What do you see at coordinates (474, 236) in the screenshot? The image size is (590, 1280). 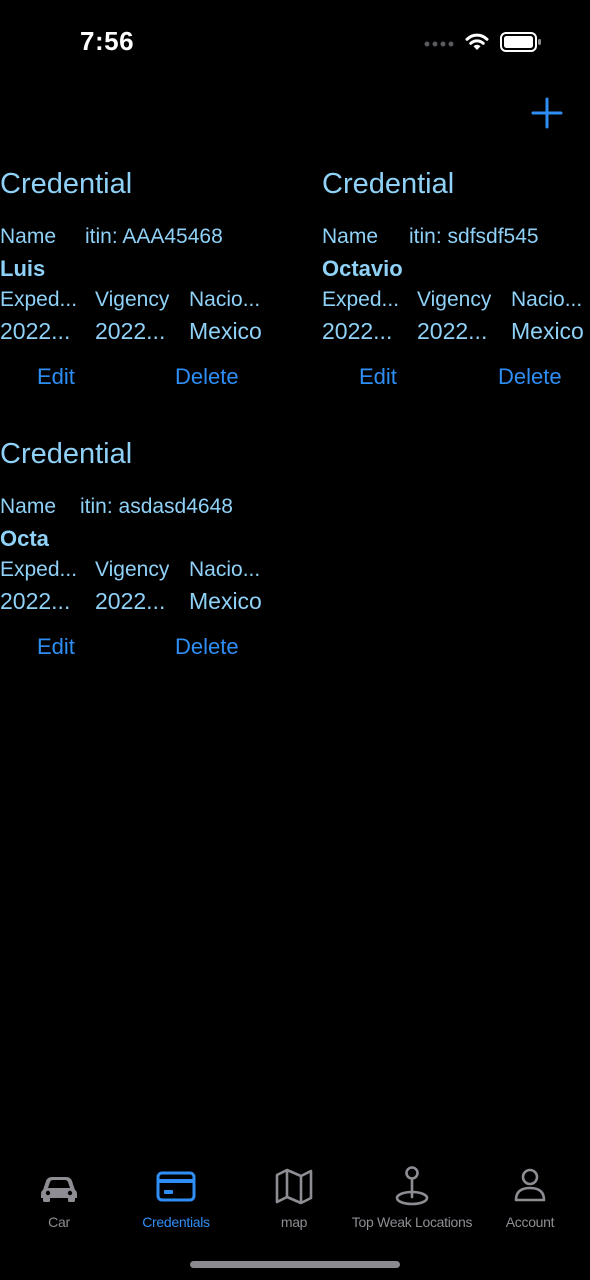 I see `itin-text: itin: sdfsdf545` at bounding box center [474, 236].